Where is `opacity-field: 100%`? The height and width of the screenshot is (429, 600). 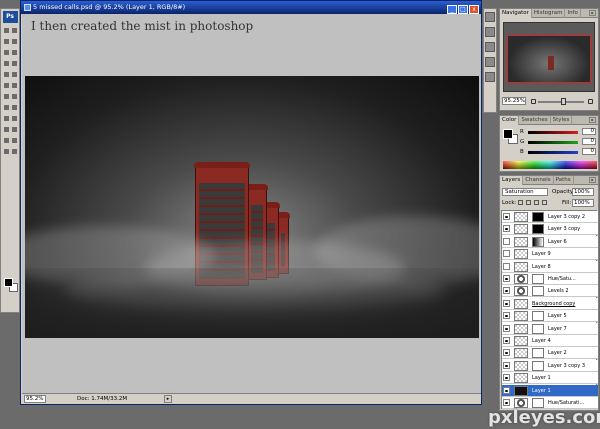
opacity-field: 100% is located at coordinates (583, 192).